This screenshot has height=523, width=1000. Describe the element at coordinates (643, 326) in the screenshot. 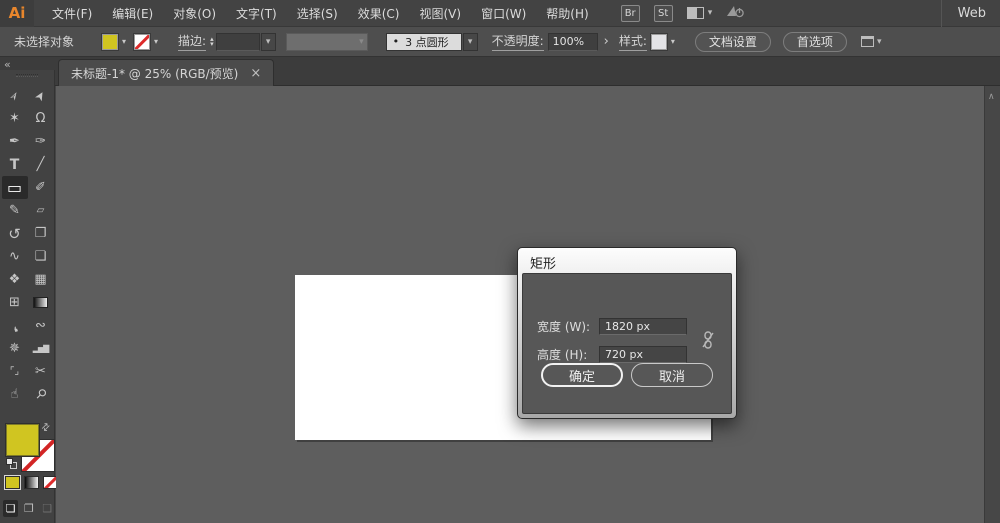

I see `width-input` at that location.